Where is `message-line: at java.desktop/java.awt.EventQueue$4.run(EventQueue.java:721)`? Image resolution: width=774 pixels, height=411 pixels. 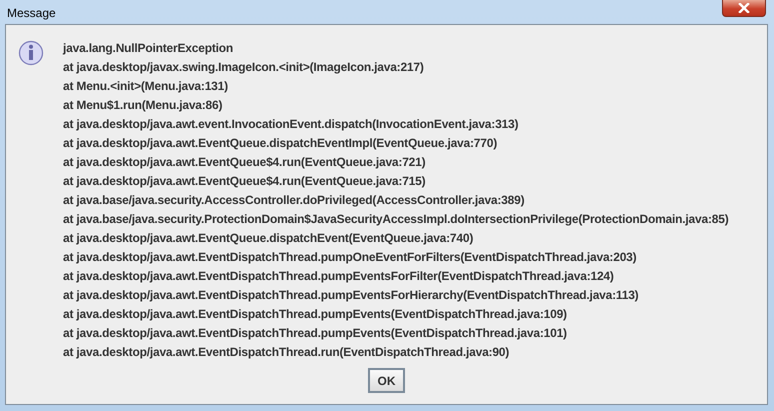
message-line: at java.desktop/java.awt.EventQueue$4.run(EventQueue.java:721) is located at coordinates (244, 162).